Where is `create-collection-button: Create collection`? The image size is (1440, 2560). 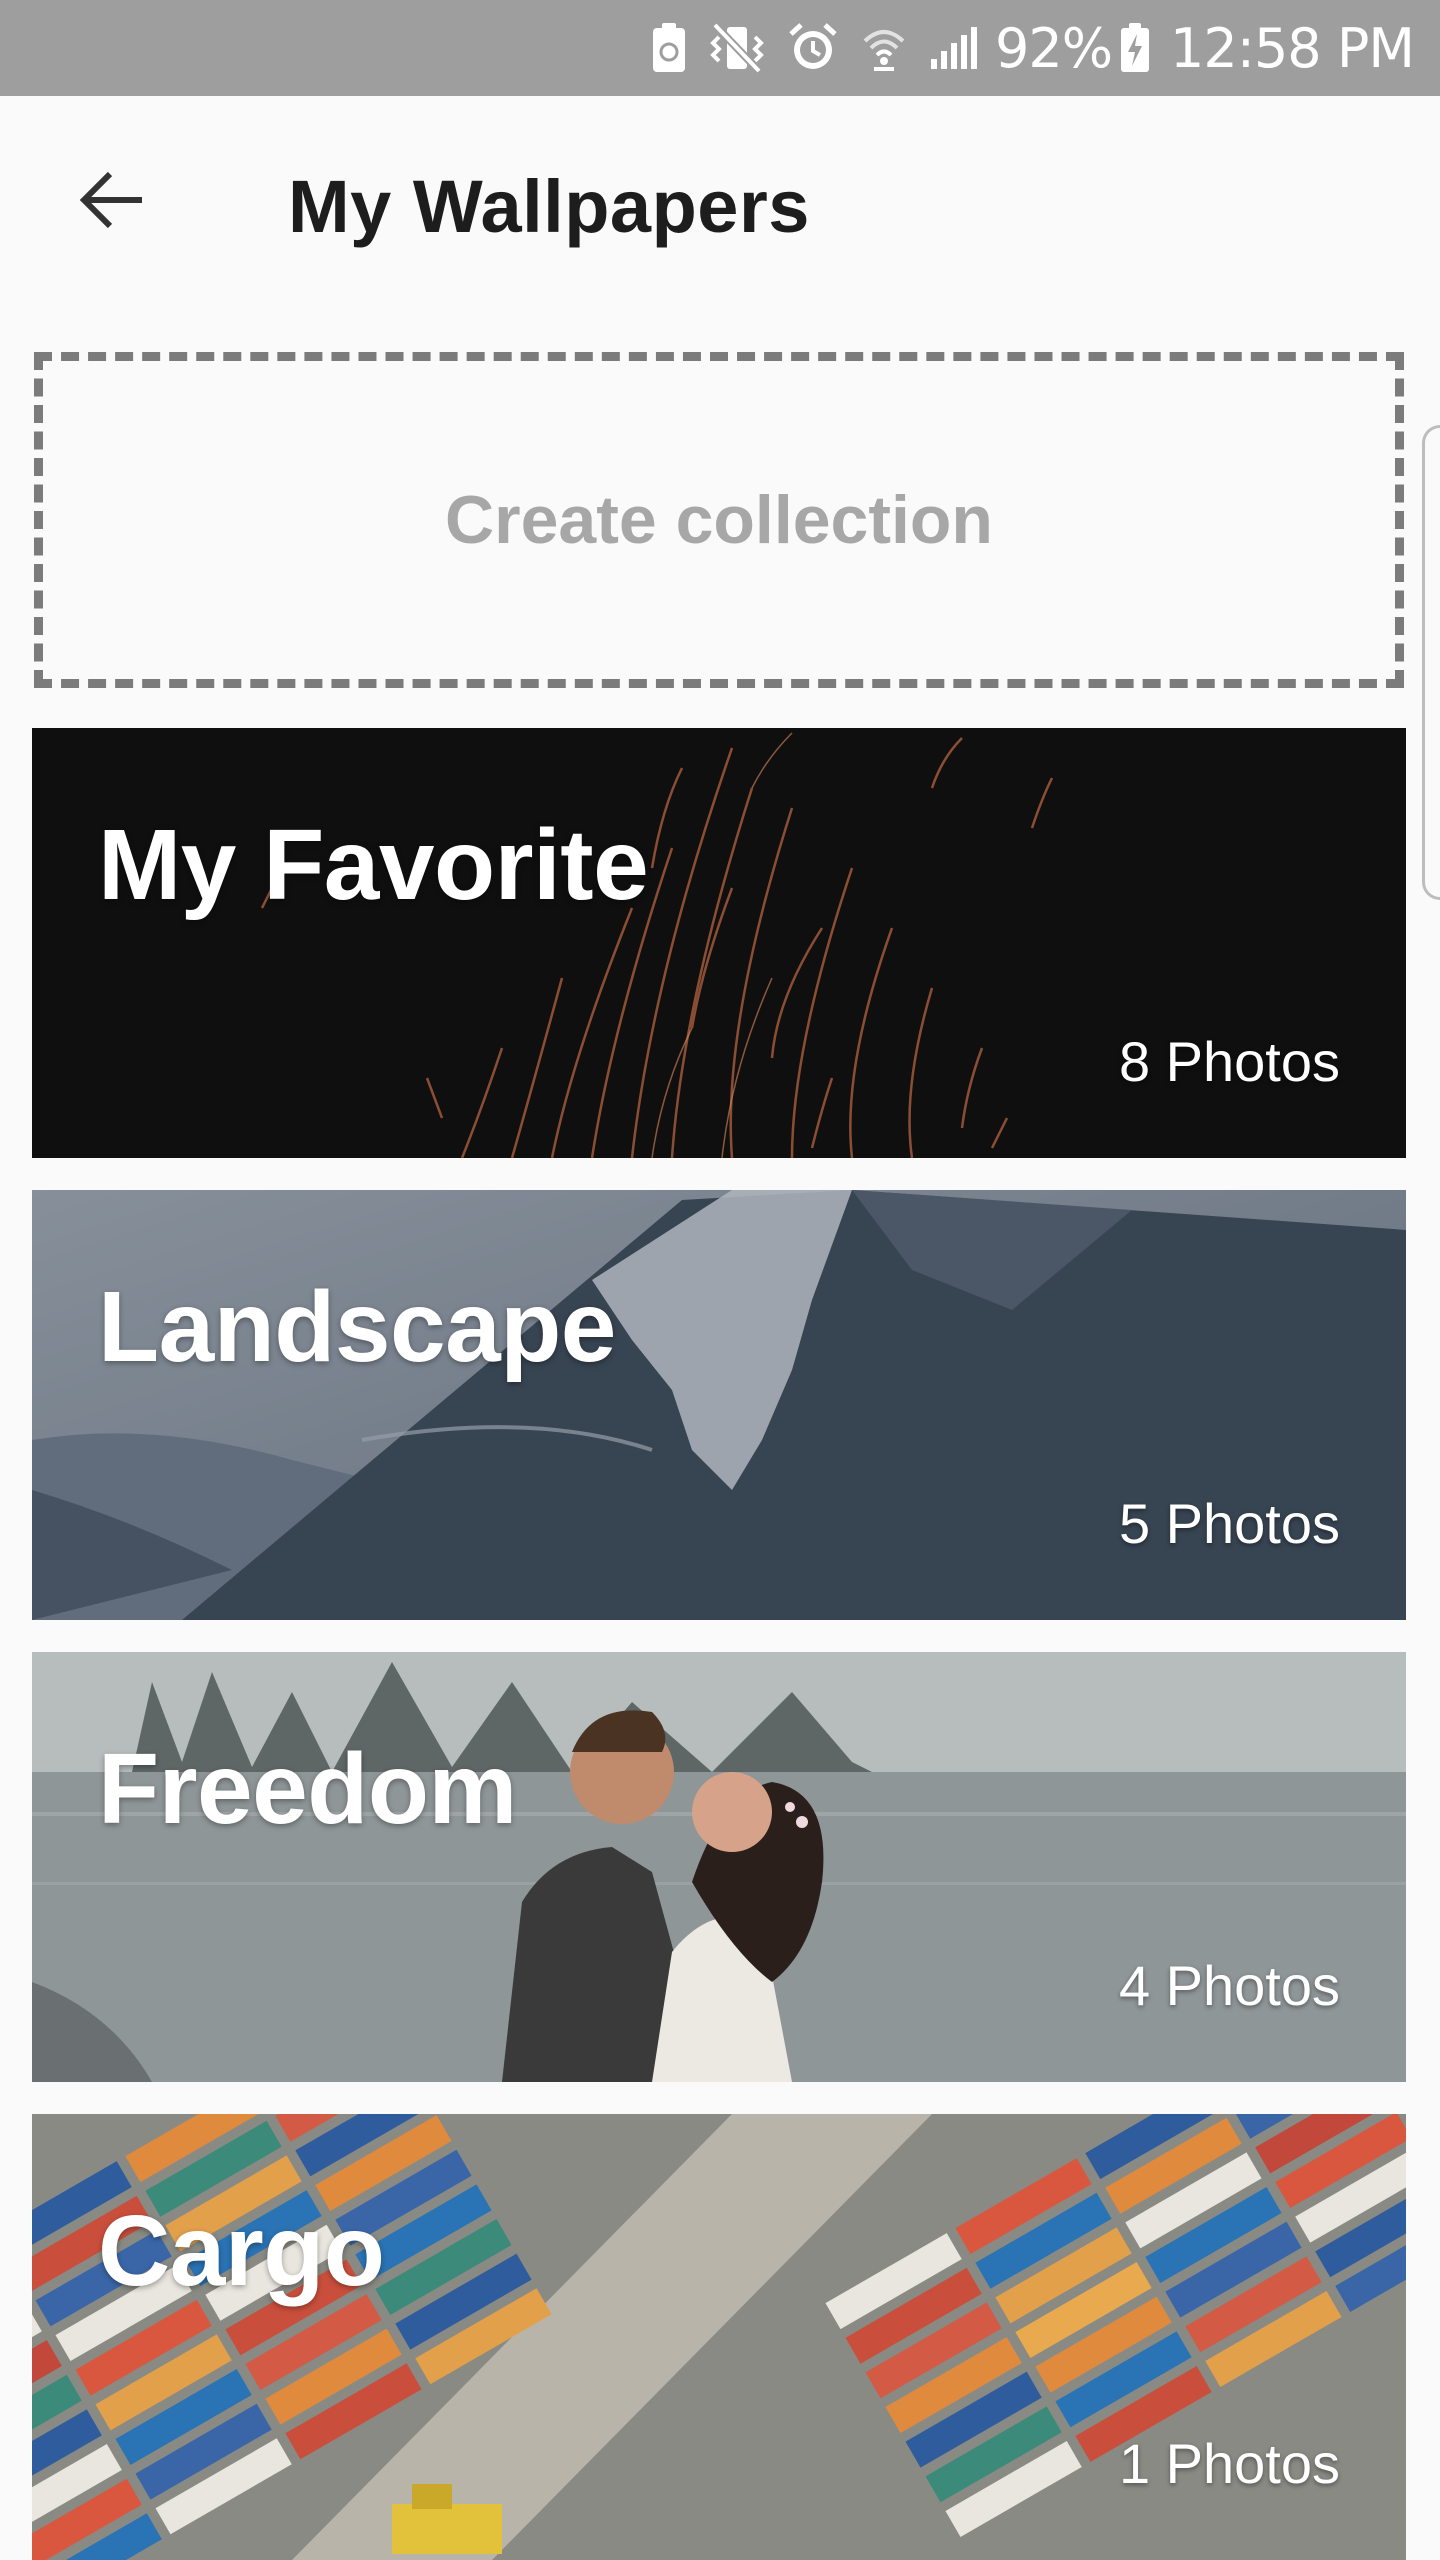 create-collection-button: Create collection is located at coordinates (719, 520).